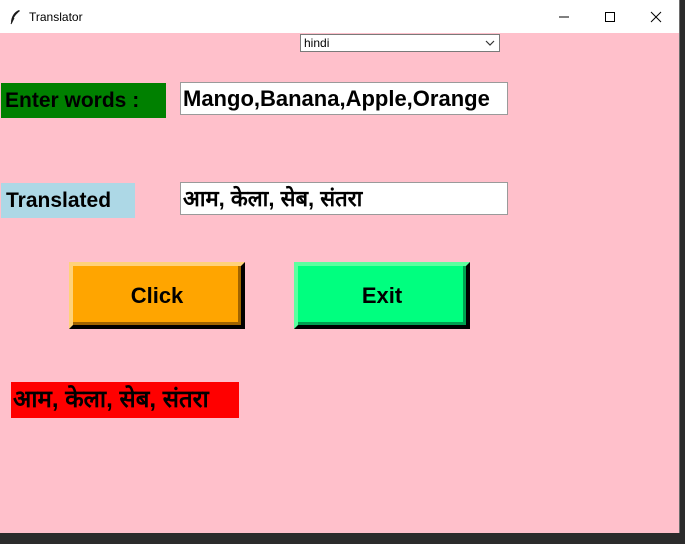  What do you see at coordinates (15, 17) in the screenshot?
I see `feather-icon` at bounding box center [15, 17].